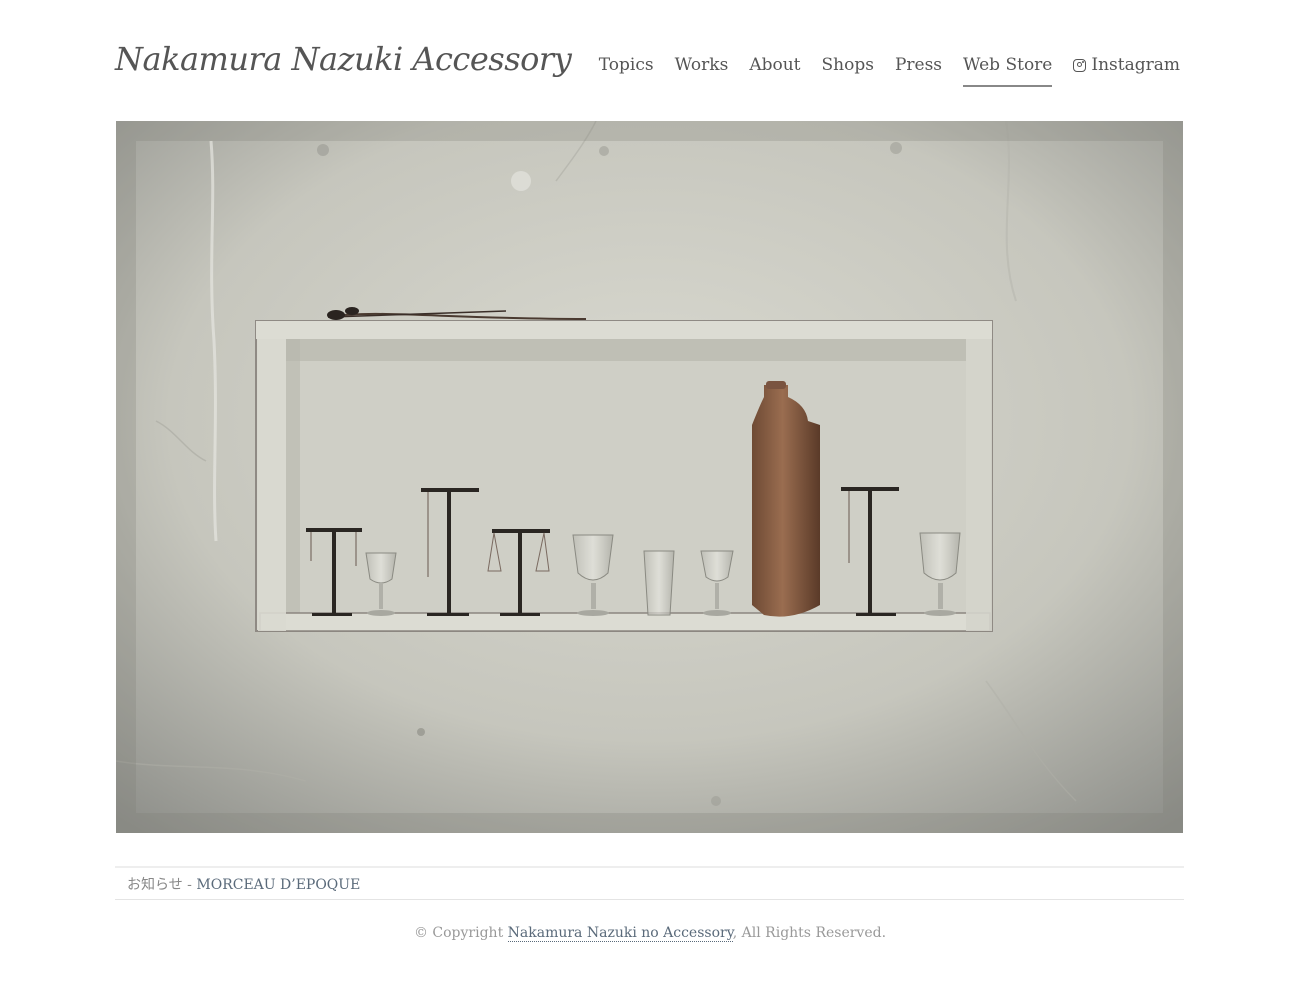 Image resolution: width=1300 pixels, height=1000 pixels. I want to click on nav-shops: Shops, so click(848, 68).